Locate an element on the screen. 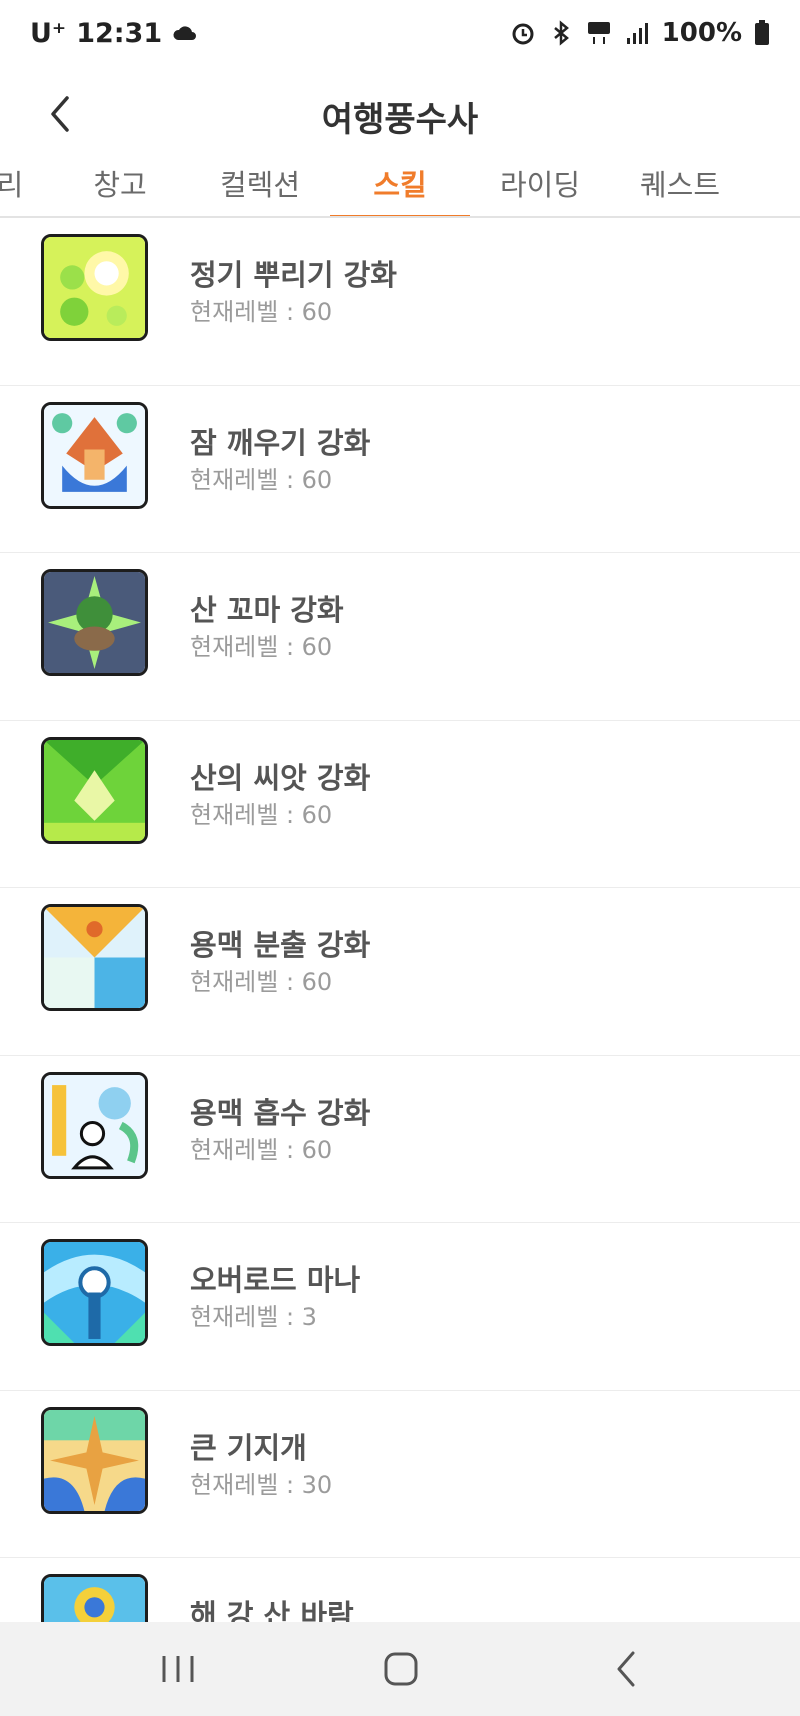  system-back-button is located at coordinates (626, 1669).